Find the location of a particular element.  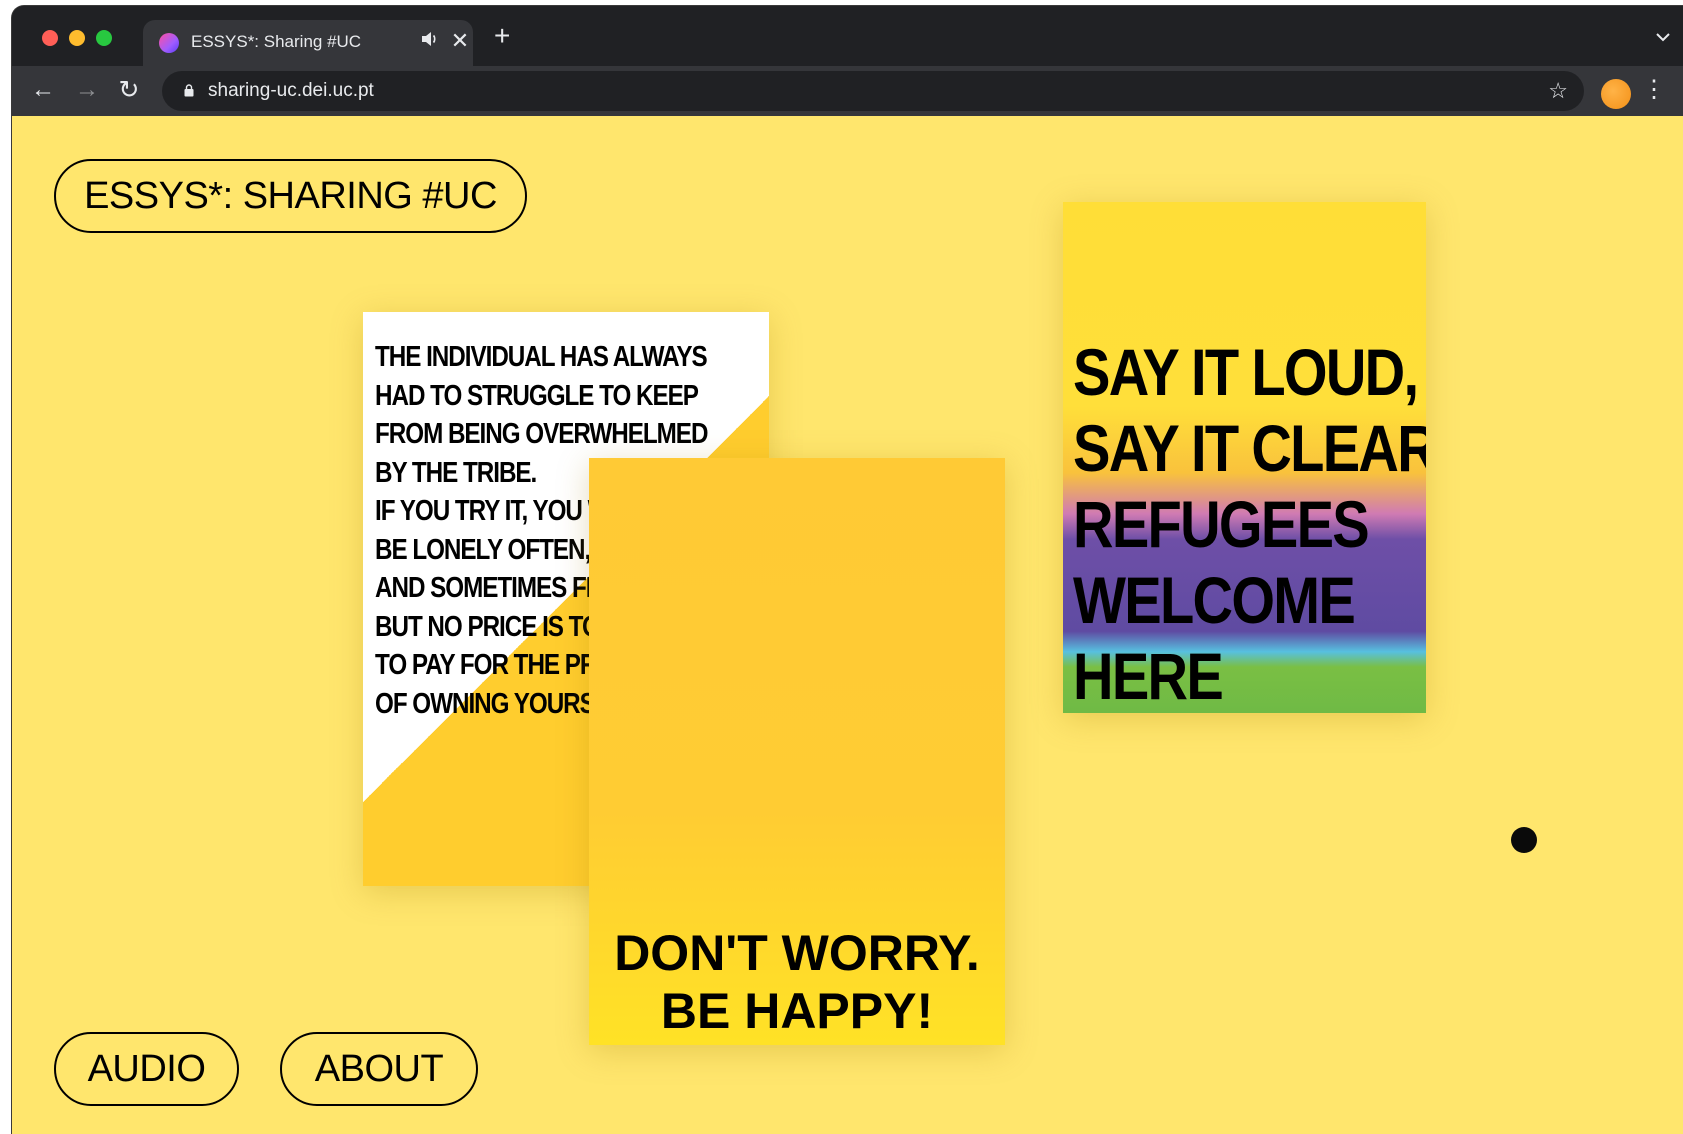

speaker-icon is located at coordinates (430, 41).